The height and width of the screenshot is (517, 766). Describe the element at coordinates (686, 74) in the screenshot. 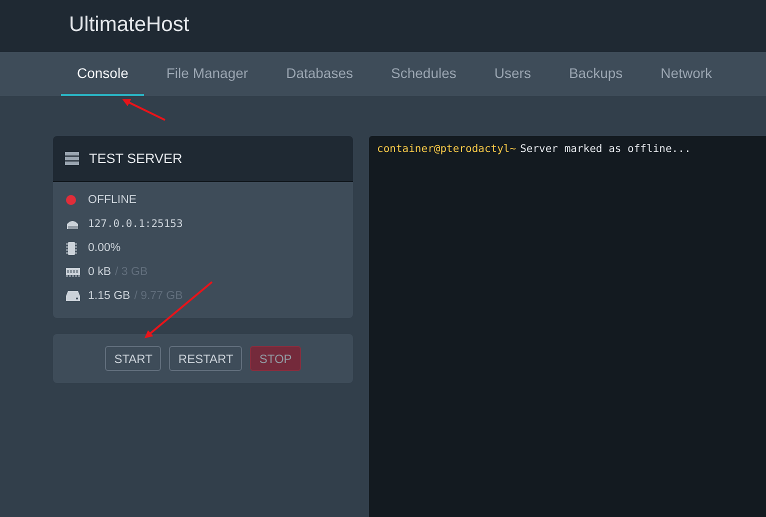

I see `nav-tab: Network` at that location.